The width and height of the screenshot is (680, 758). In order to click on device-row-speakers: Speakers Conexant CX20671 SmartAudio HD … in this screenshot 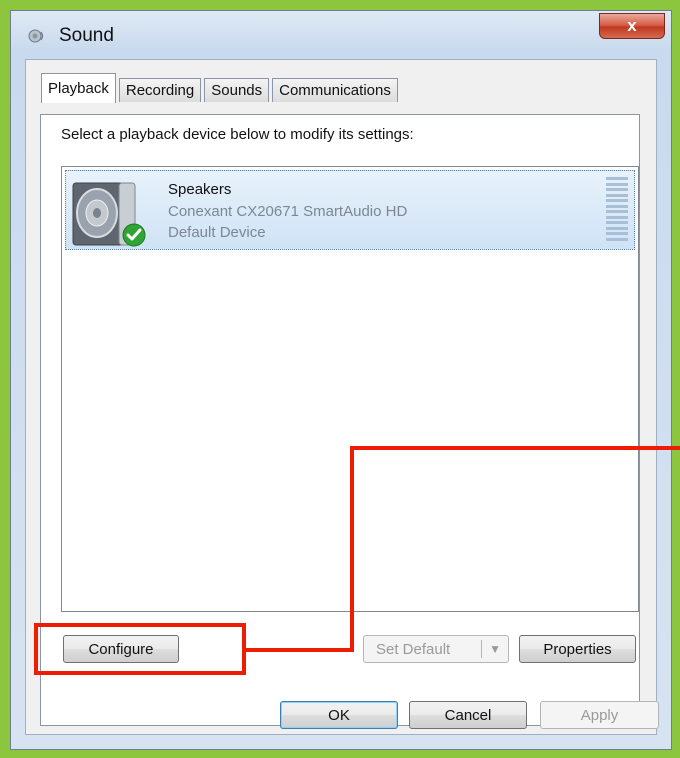, I will do `click(350, 210)`.